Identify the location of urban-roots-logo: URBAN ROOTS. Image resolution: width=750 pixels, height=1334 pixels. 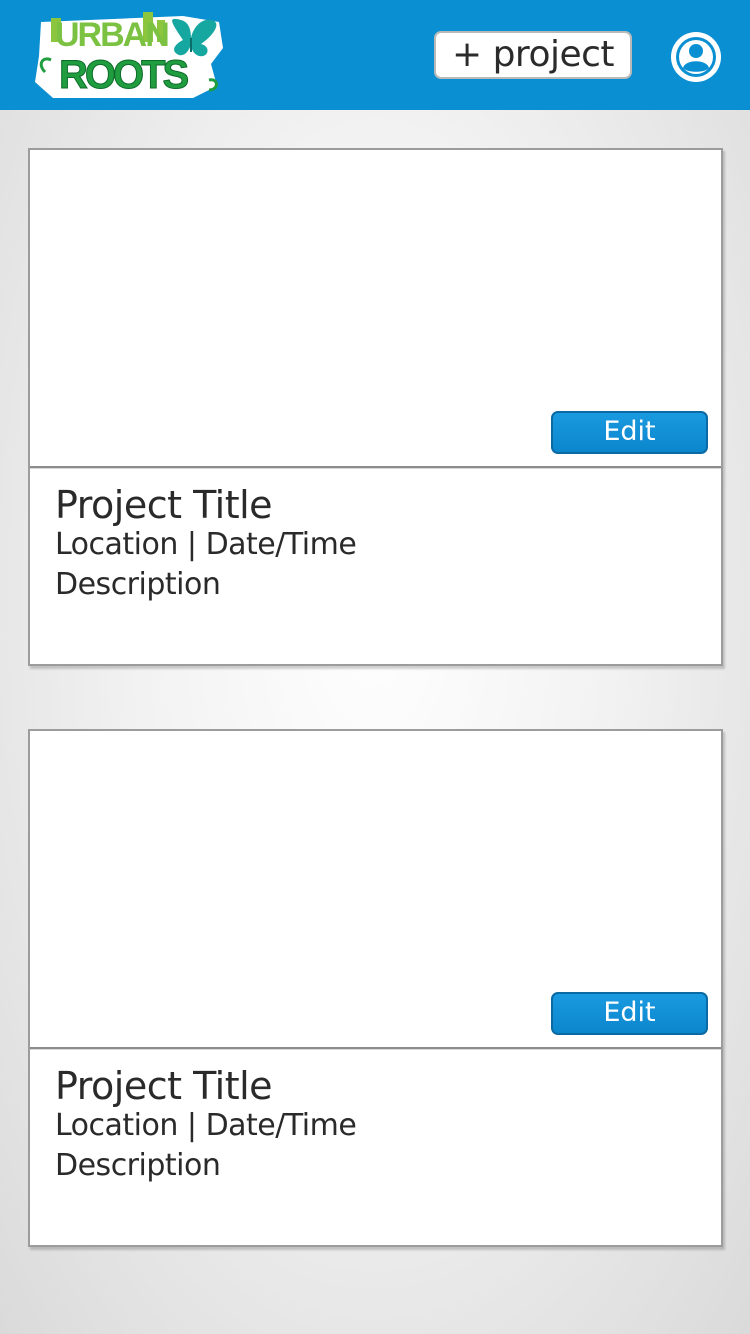
(129, 55).